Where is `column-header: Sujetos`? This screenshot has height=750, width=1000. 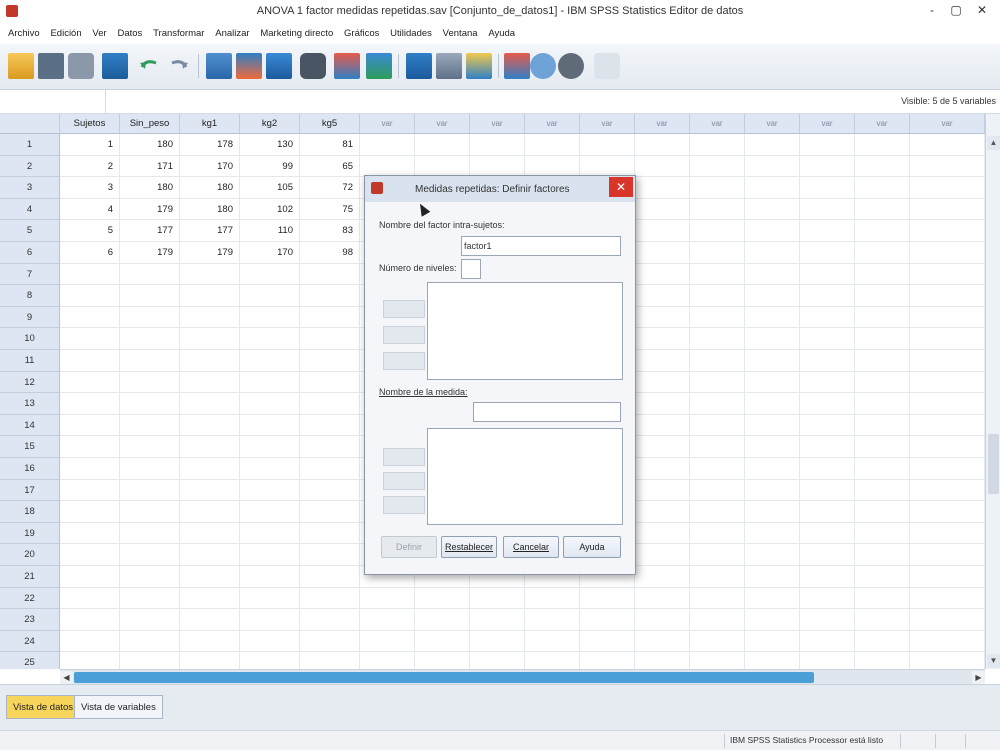 column-header: Sujetos is located at coordinates (90, 124).